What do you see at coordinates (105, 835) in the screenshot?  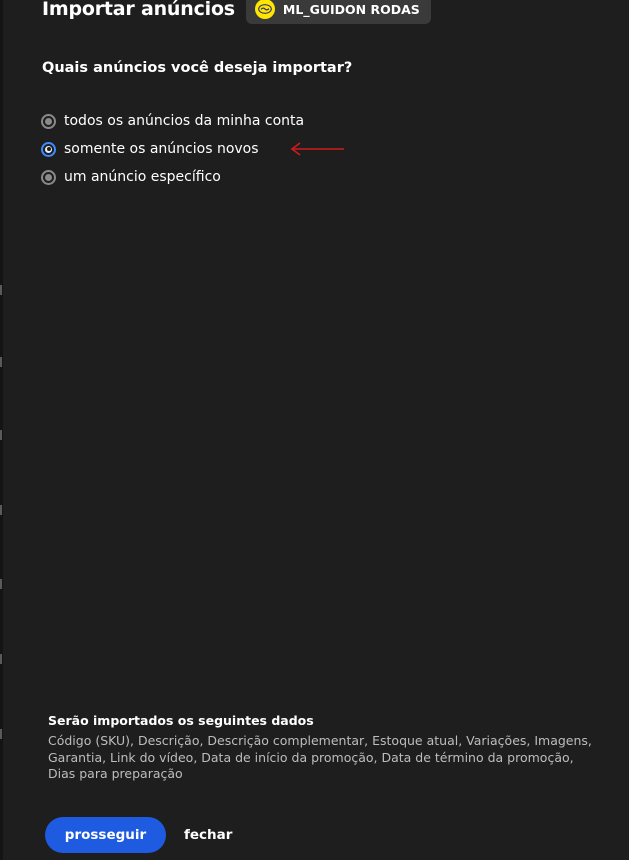 I see `proceed-button: prosseguir` at bounding box center [105, 835].